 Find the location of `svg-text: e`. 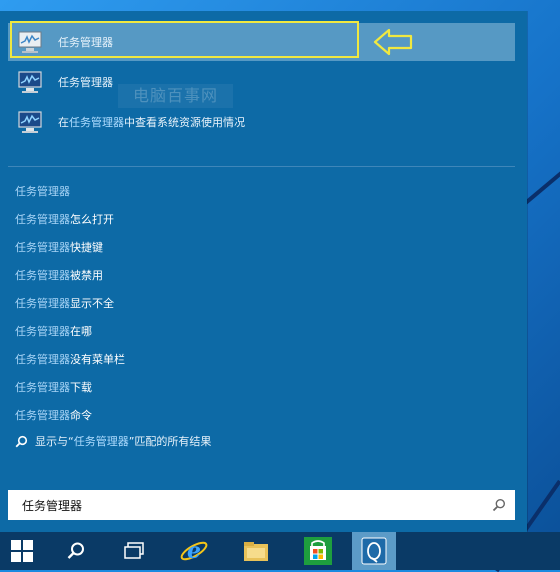

svg-text: e is located at coordinates (194, 551).